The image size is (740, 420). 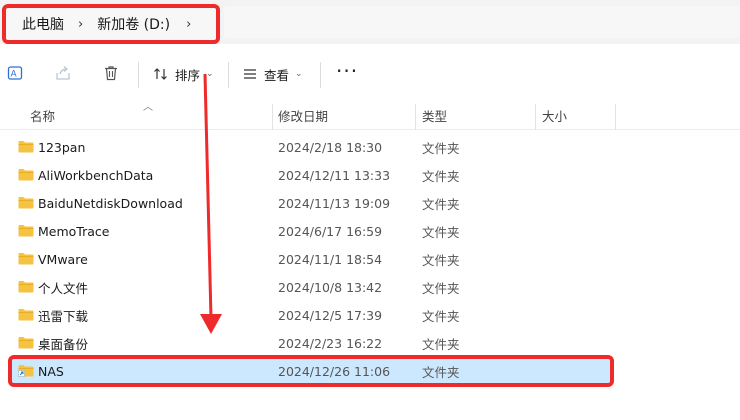 What do you see at coordinates (63, 259) in the screenshot?
I see `file-name: VMware` at bounding box center [63, 259].